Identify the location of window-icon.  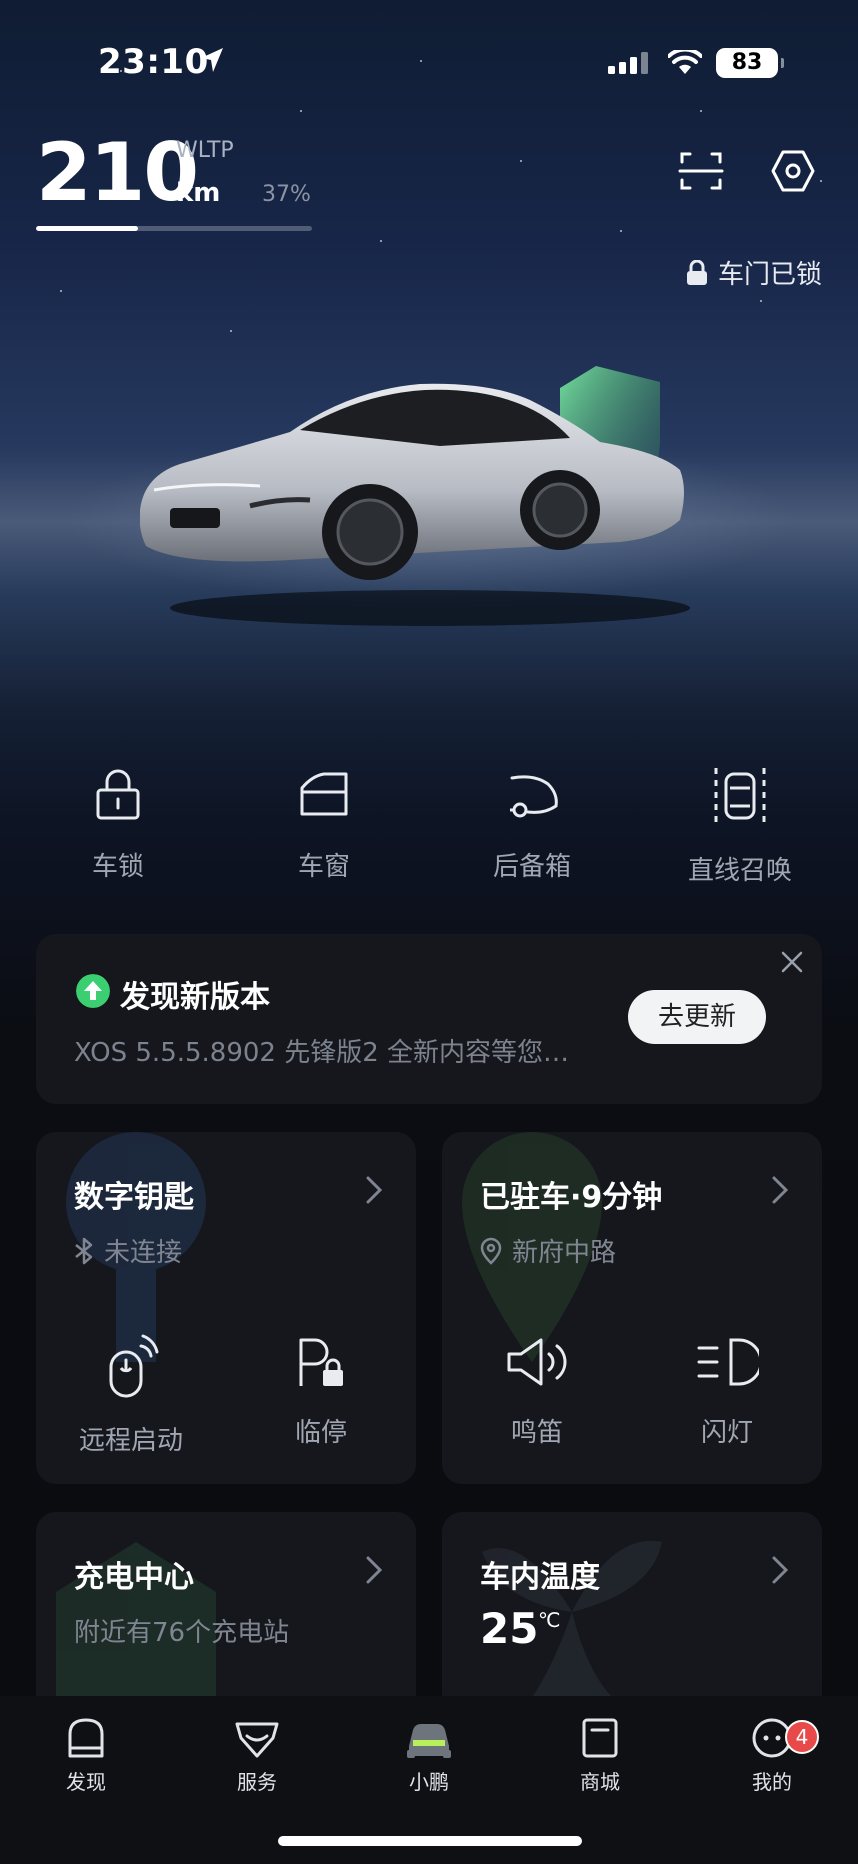
(324, 794).